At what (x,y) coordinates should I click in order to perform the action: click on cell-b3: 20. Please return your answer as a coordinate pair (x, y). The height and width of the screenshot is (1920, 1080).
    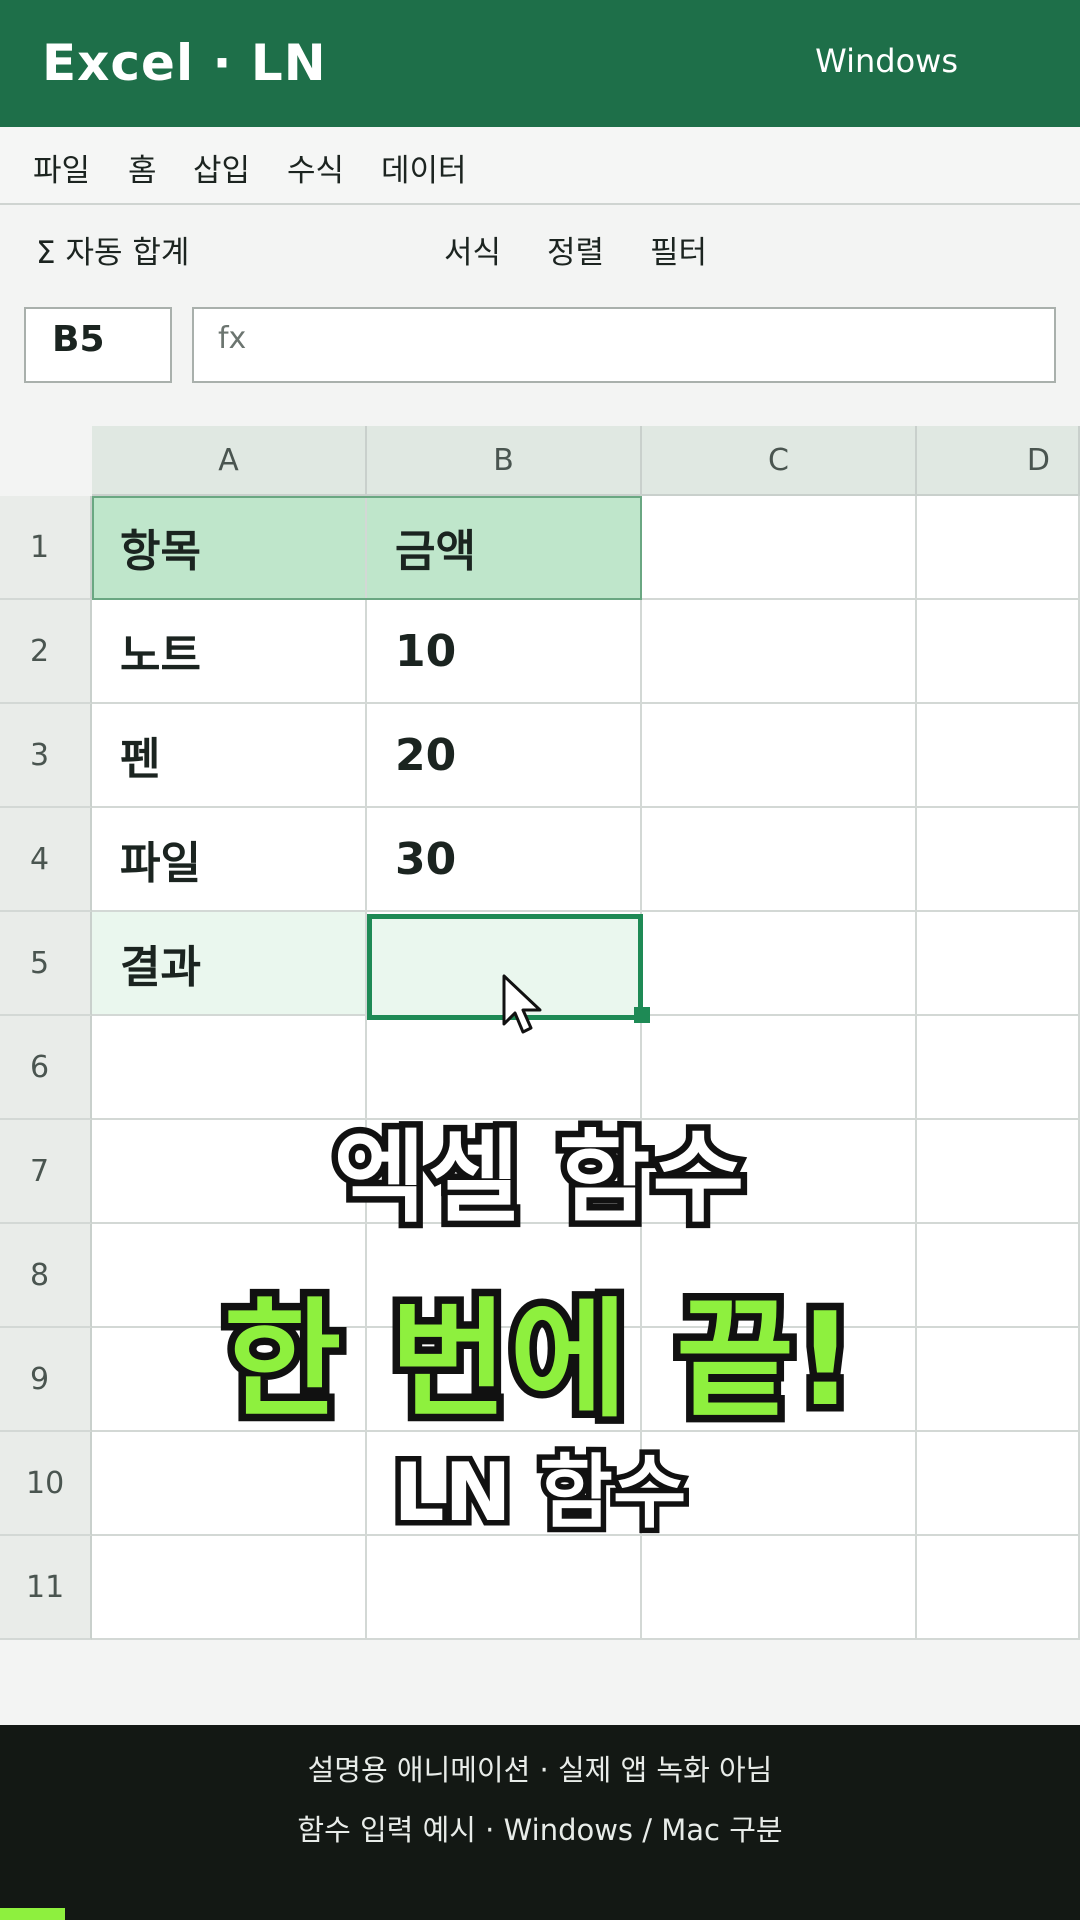
    Looking at the image, I should click on (504, 756).